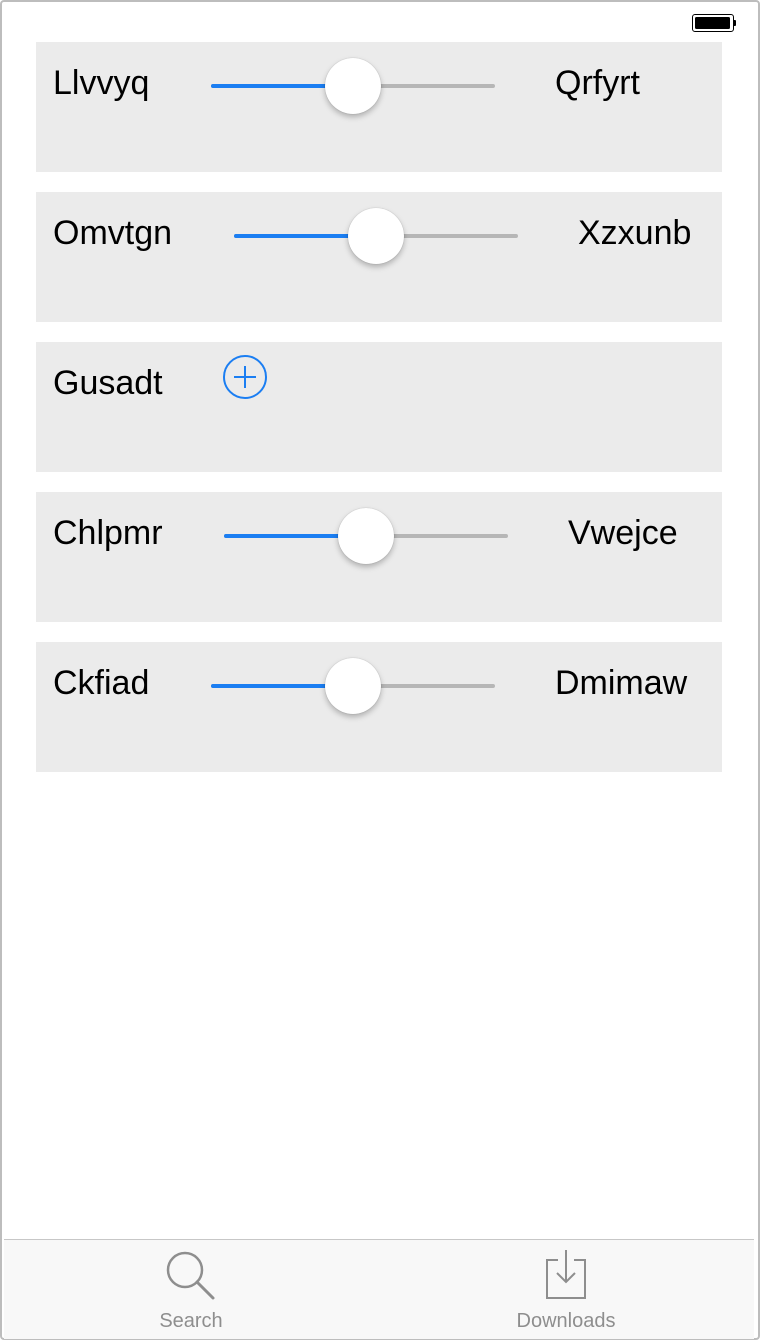  I want to click on tab-downloads-label: Downloads, so click(566, 1321).